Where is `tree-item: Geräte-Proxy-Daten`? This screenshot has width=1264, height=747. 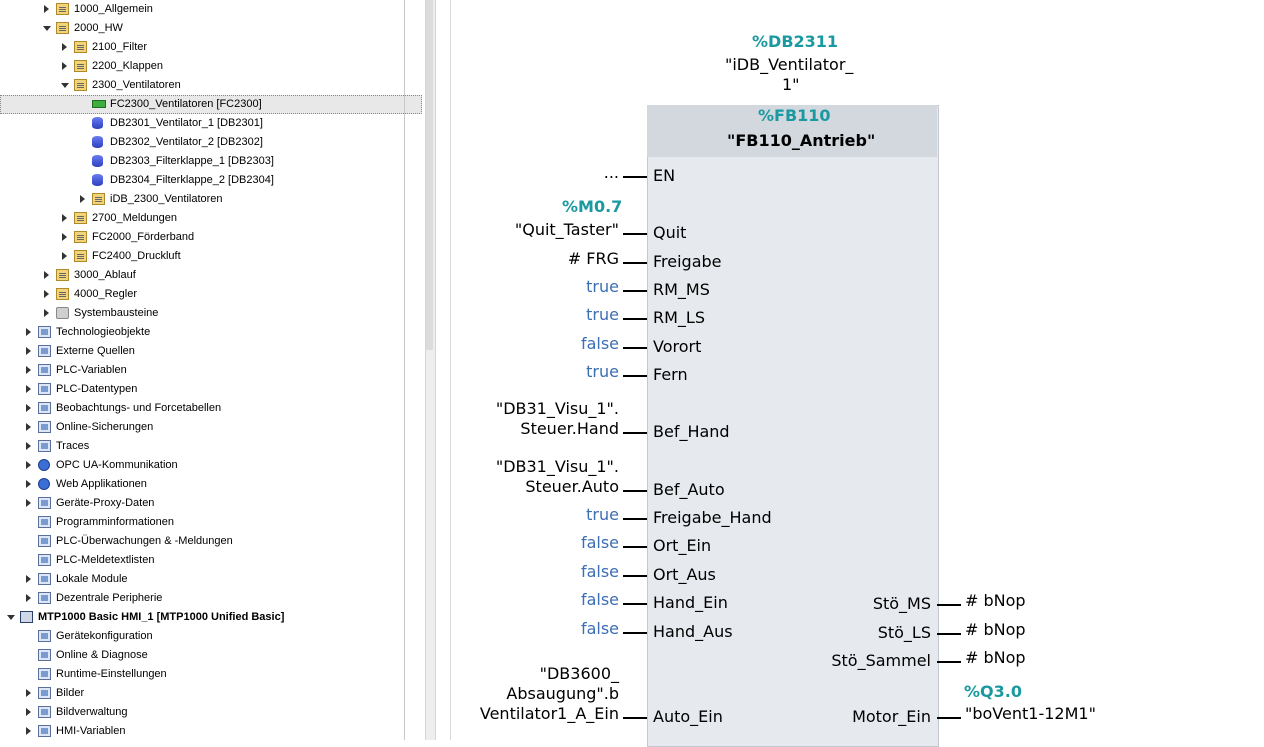 tree-item: Geräte-Proxy-Daten is located at coordinates (211, 503).